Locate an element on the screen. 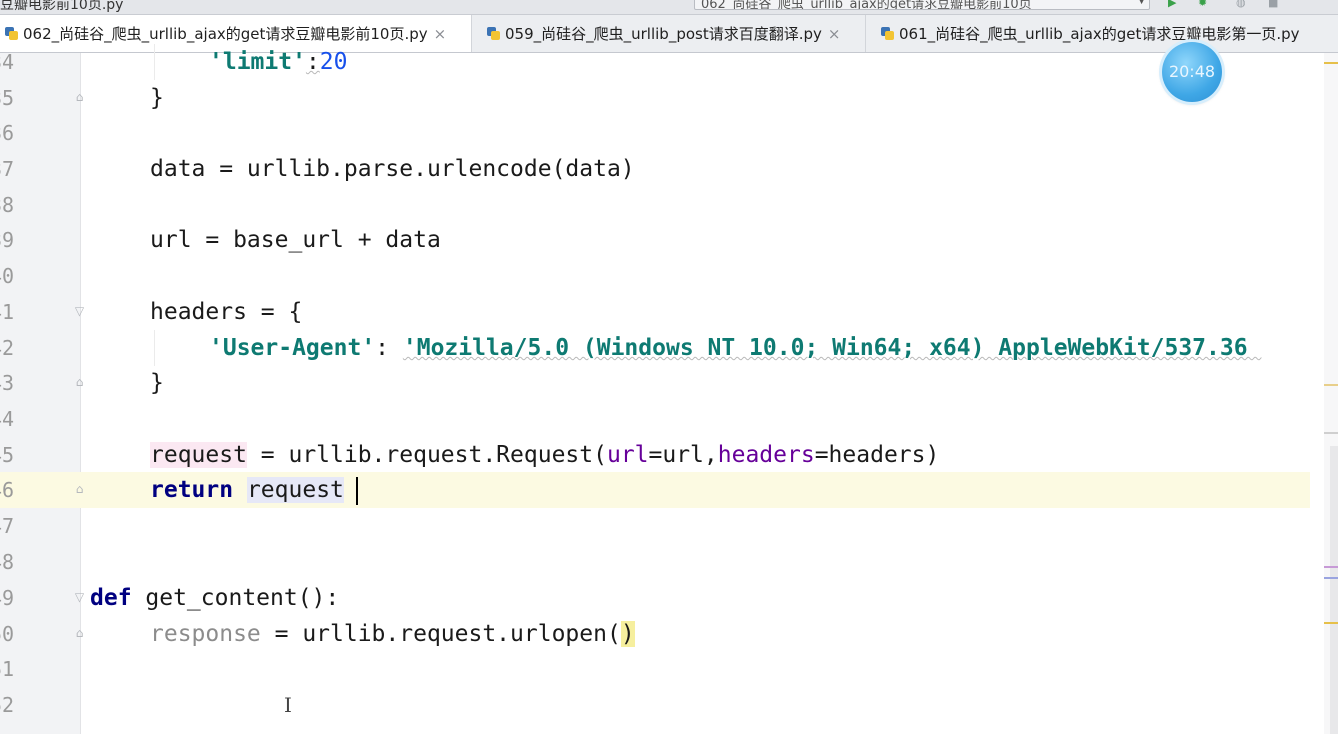  floating-clock-widget: 20:48 is located at coordinates (1192, 72).